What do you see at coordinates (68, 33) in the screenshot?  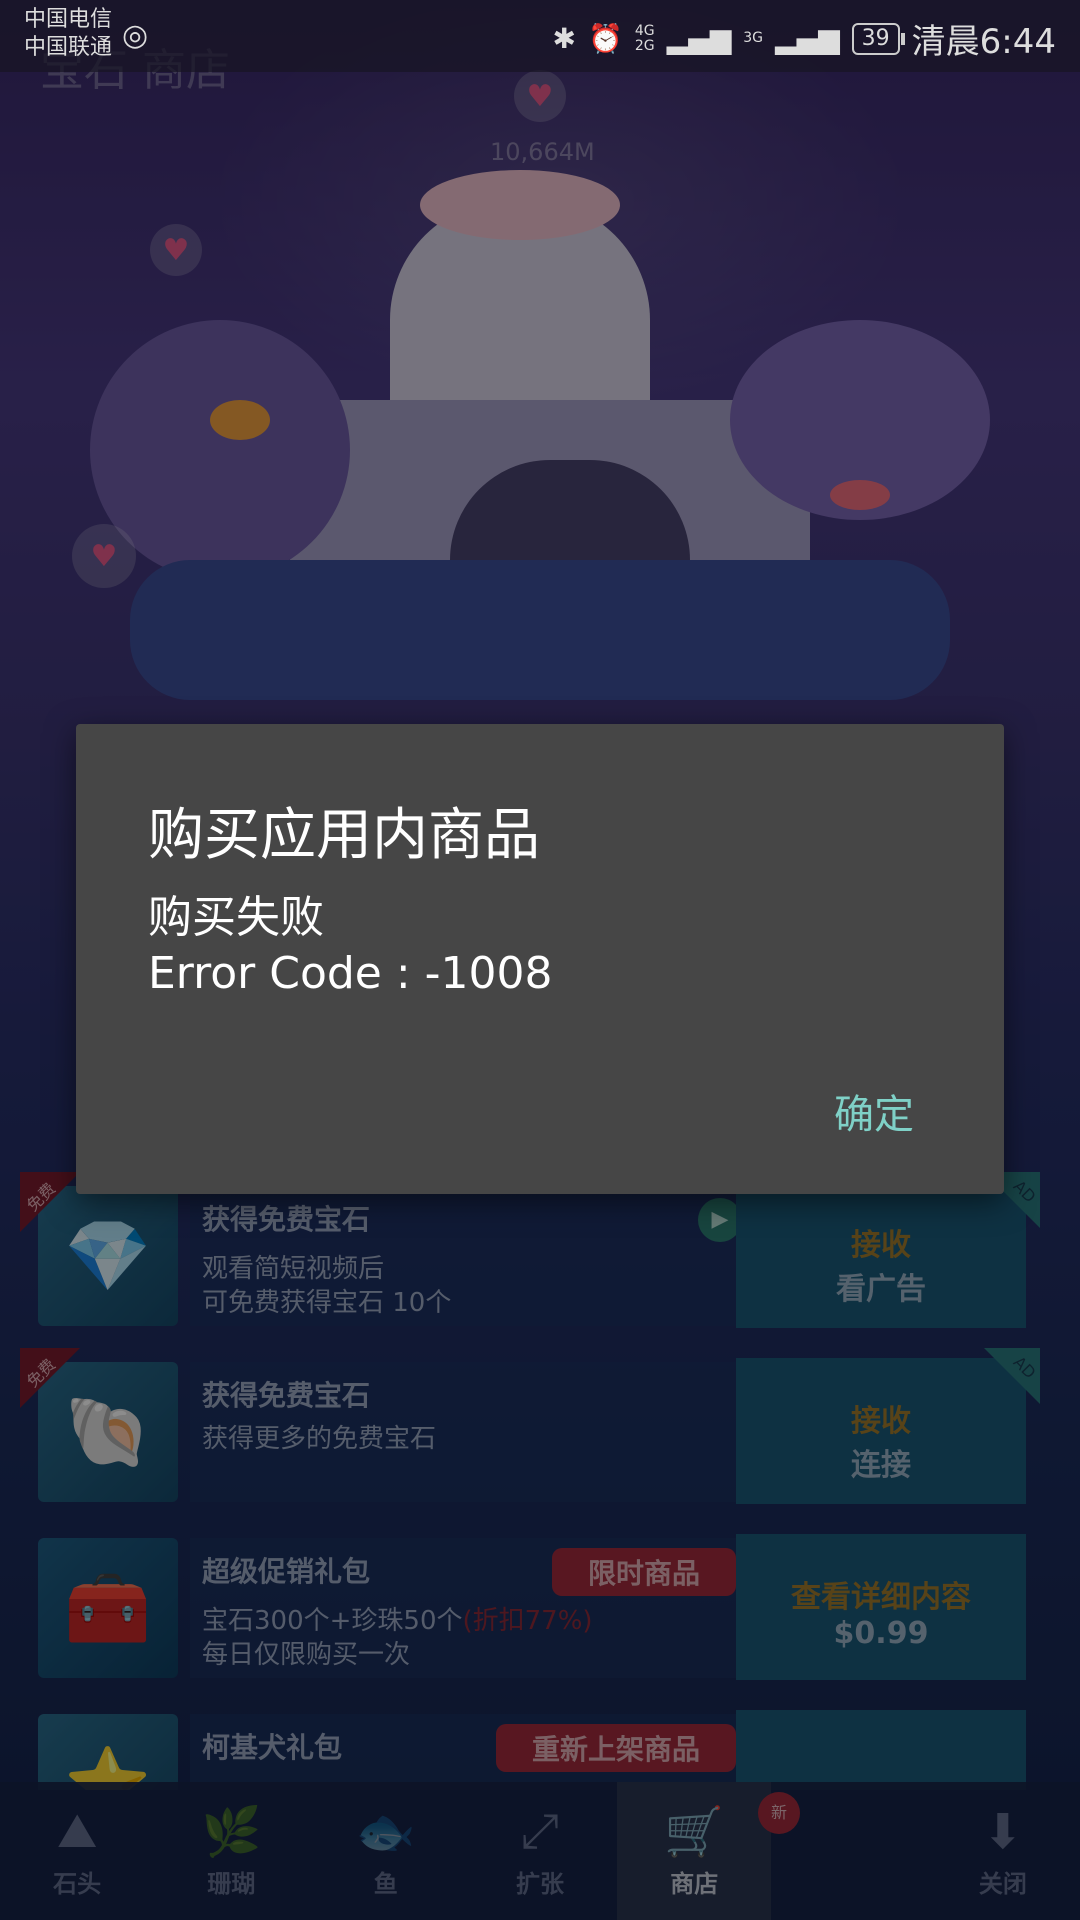 I see `carrier-names: 中国电信 中国联通` at bounding box center [68, 33].